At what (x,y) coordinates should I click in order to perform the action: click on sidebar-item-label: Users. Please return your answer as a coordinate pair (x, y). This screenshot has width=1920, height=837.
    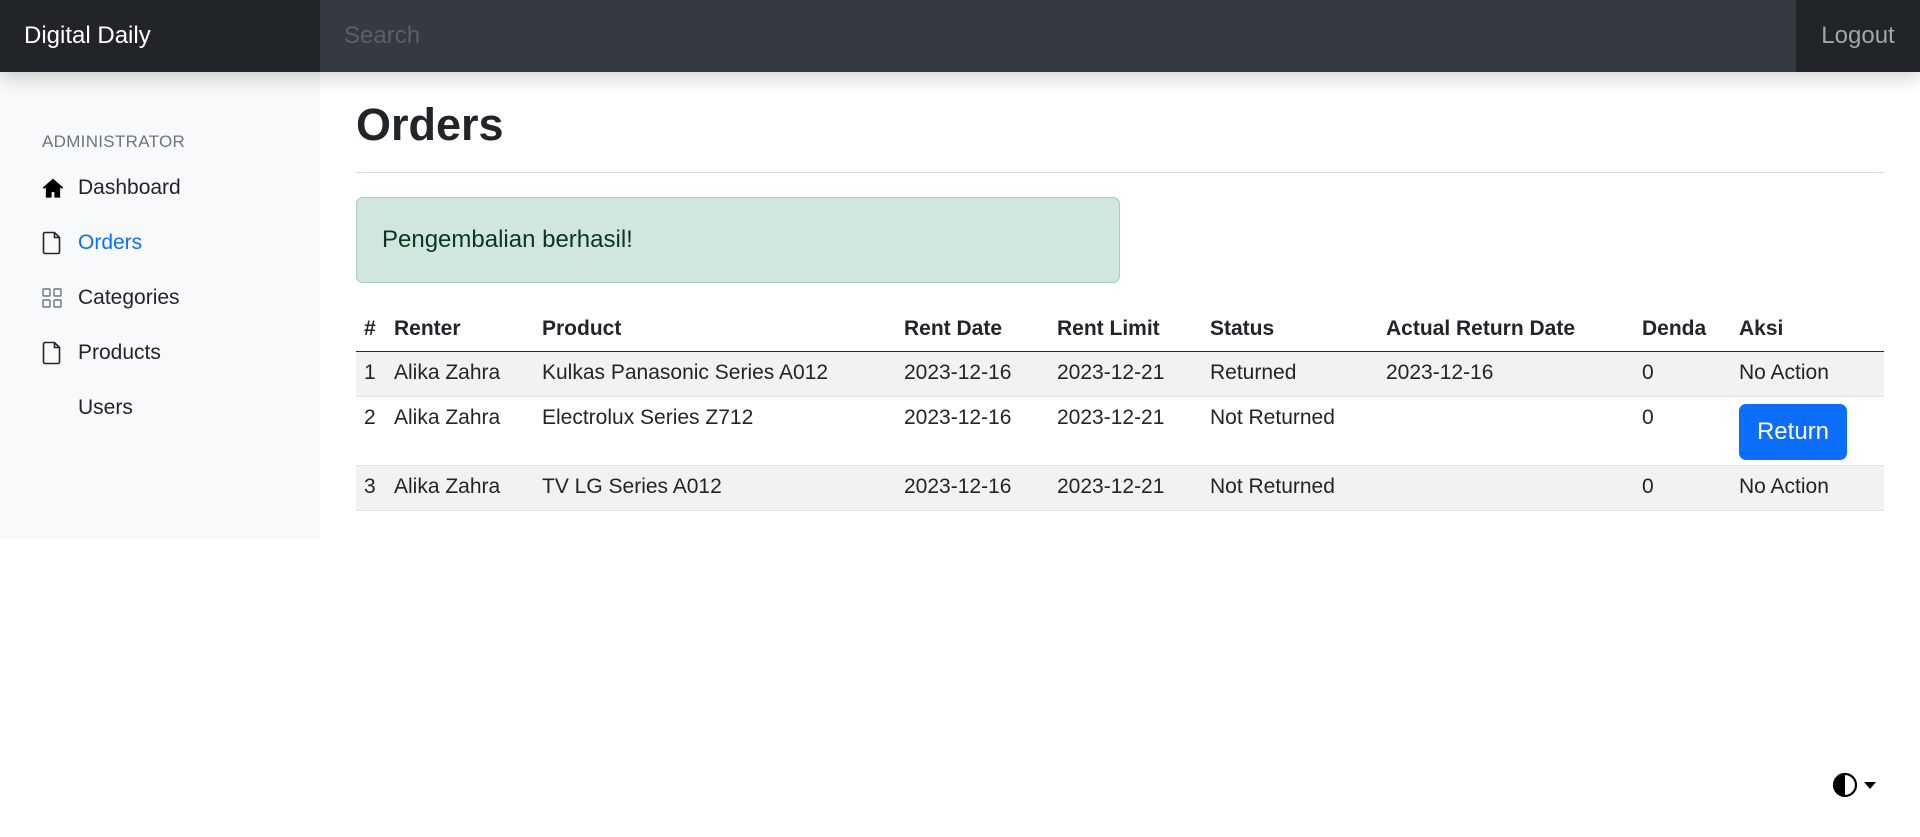
    Looking at the image, I should click on (105, 407).